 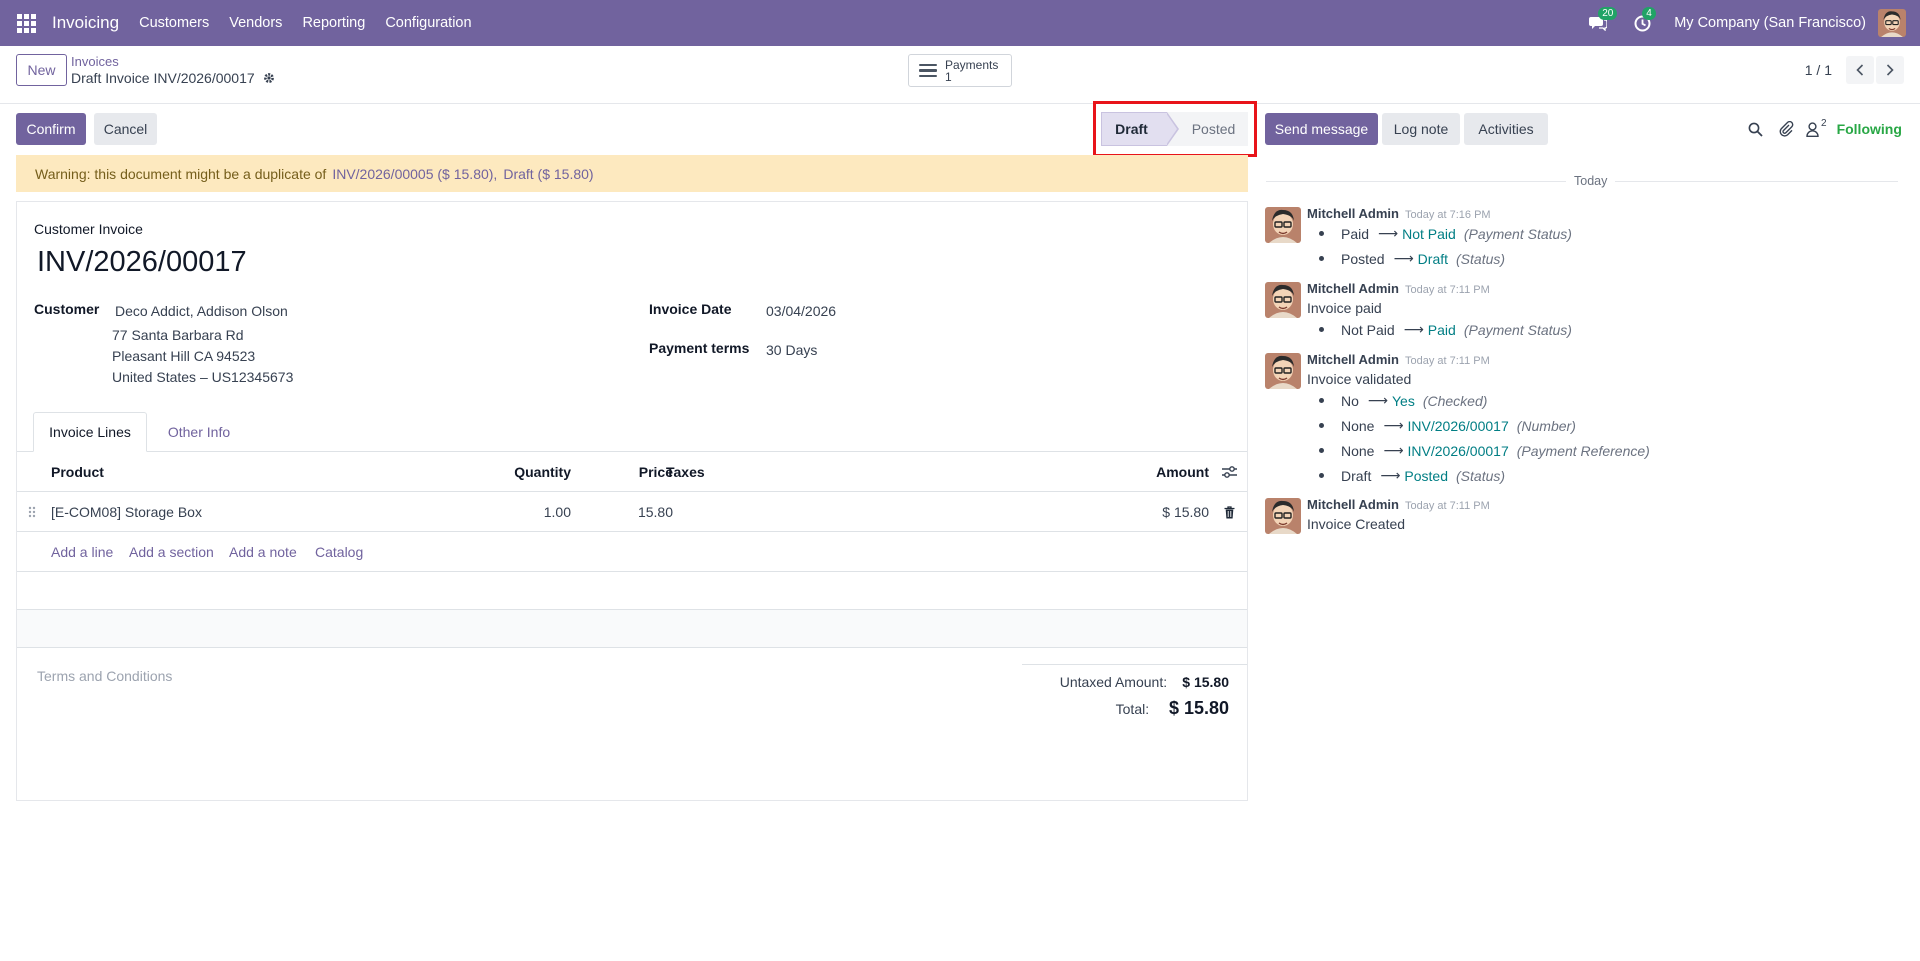 What do you see at coordinates (548, 174) in the screenshot?
I see `duplicate-link-2: Draft ($ 15.80)` at bounding box center [548, 174].